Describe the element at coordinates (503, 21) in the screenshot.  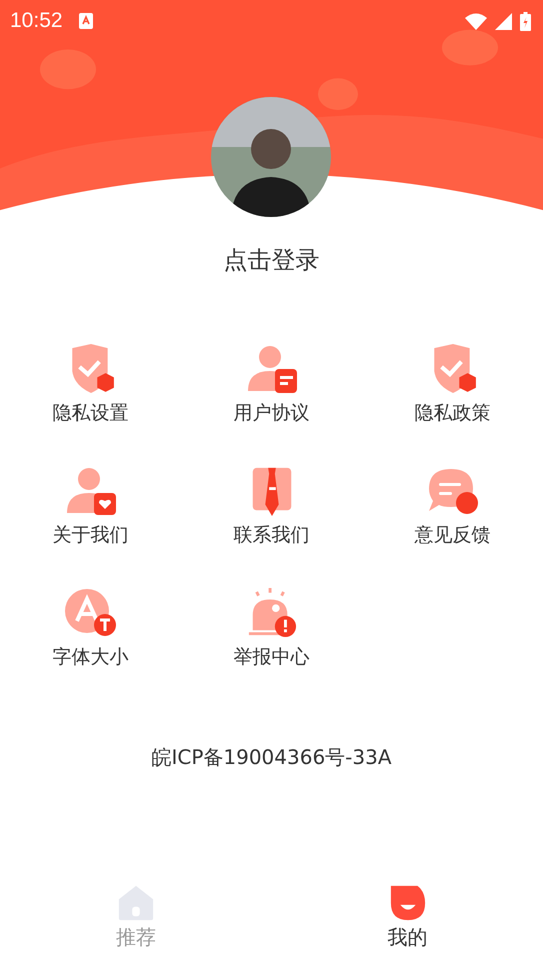
I see `signal-icon` at that location.